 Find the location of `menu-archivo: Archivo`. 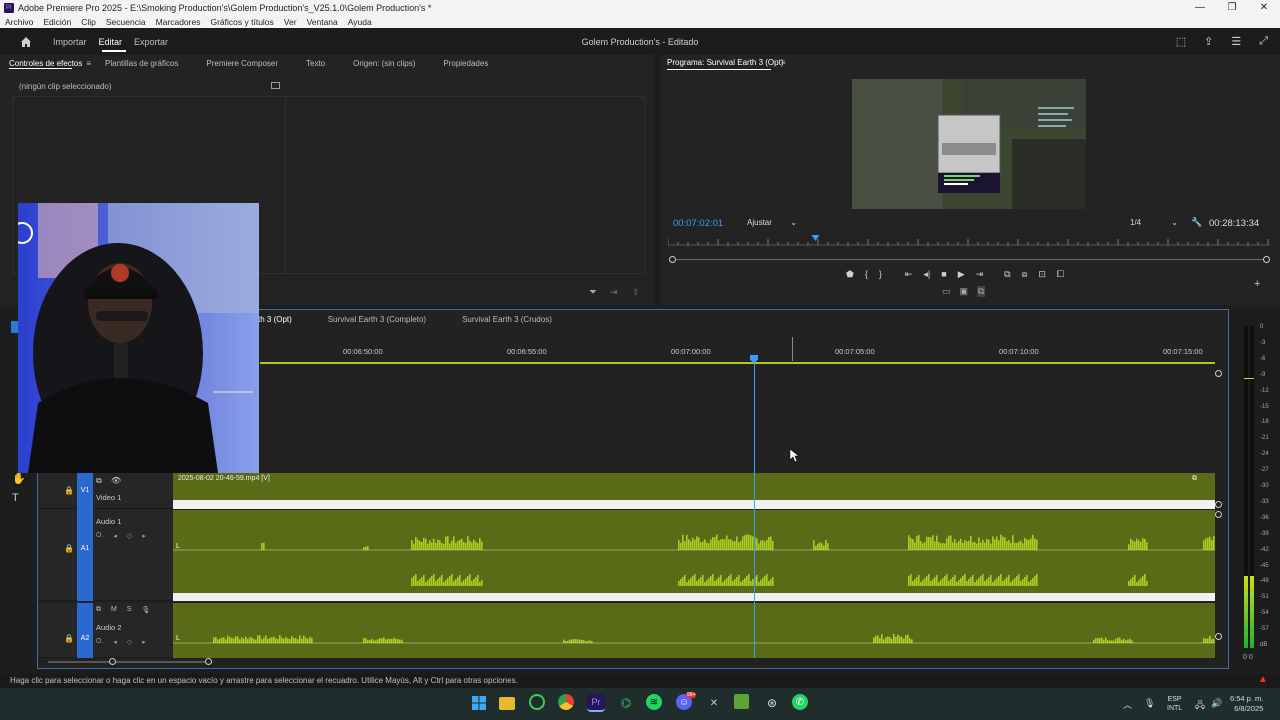

menu-archivo: Archivo is located at coordinates (19, 22).